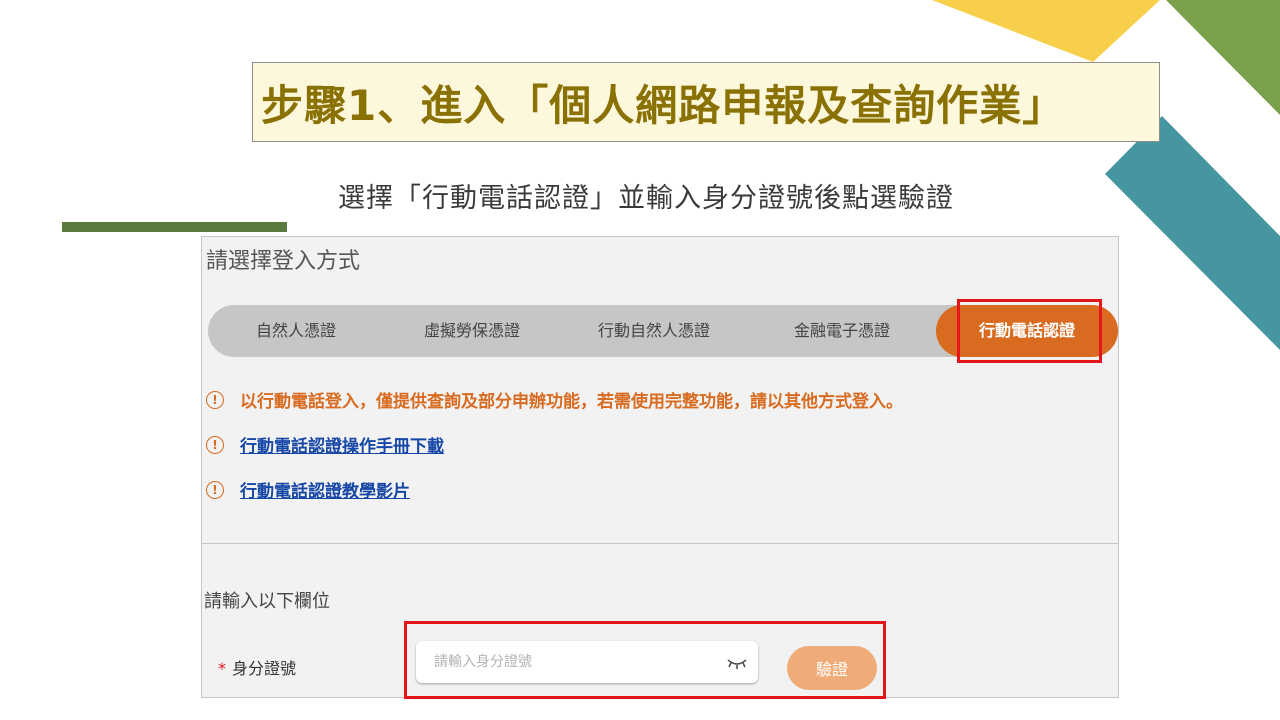 The image size is (1280, 720). Describe the element at coordinates (645, 660) in the screenshot. I see `input-highlight-box` at that location.